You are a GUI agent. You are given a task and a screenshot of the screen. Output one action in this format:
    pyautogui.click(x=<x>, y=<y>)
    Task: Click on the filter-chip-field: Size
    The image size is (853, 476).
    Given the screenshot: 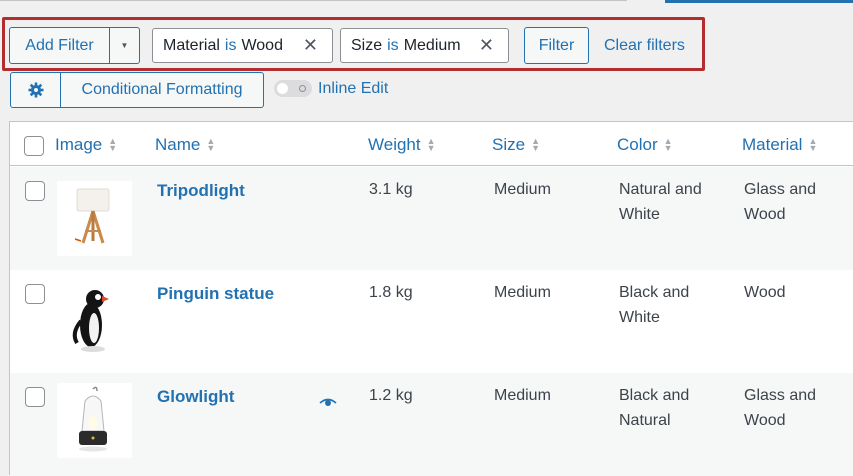 What is the action you would take?
    pyautogui.click(x=367, y=45)
    